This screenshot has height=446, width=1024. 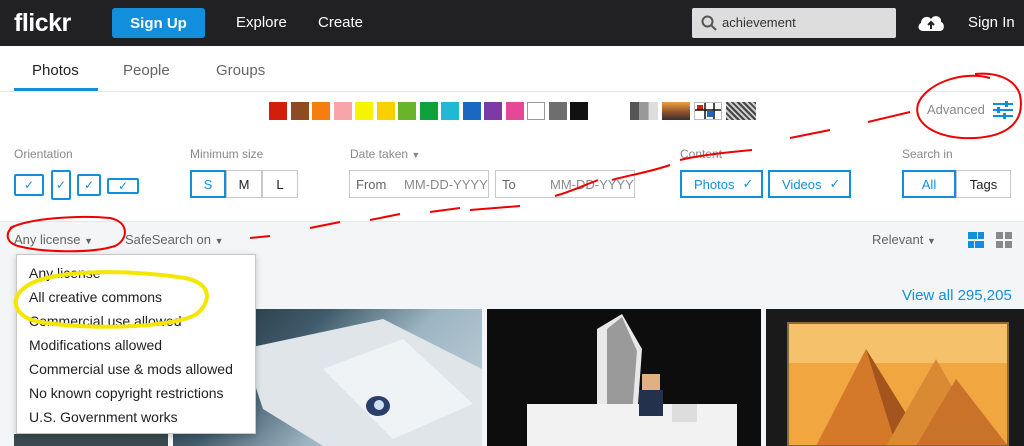 I want to click on search-icon, so click(x=709, y=23).